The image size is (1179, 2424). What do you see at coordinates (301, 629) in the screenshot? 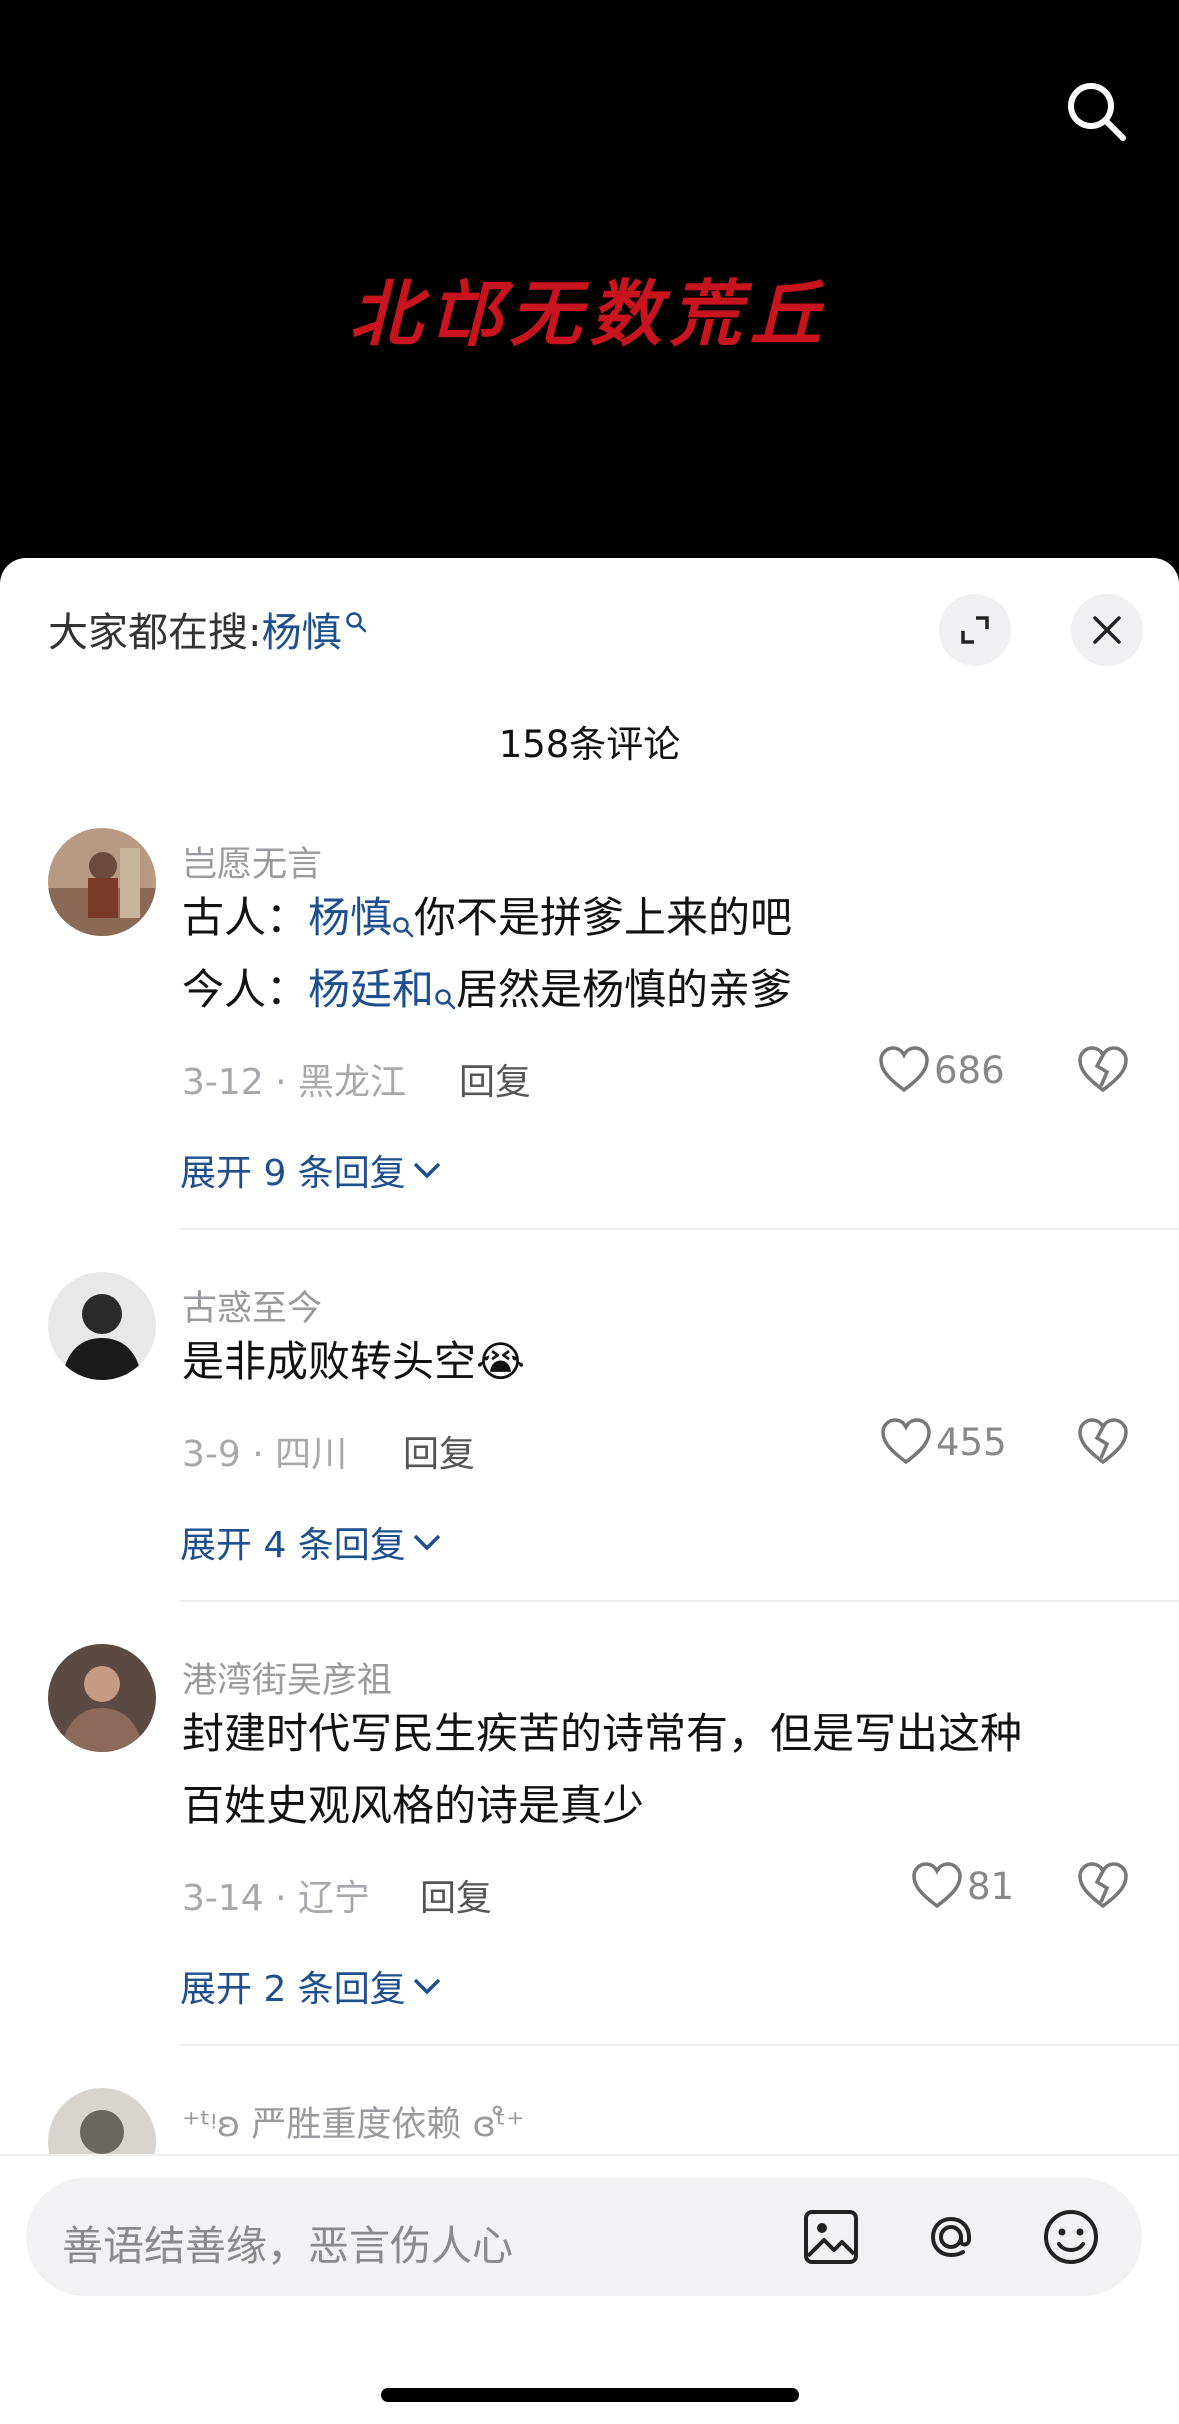
I see `hot-search-keyword: 杨慎` at bounding box center [301, 629].